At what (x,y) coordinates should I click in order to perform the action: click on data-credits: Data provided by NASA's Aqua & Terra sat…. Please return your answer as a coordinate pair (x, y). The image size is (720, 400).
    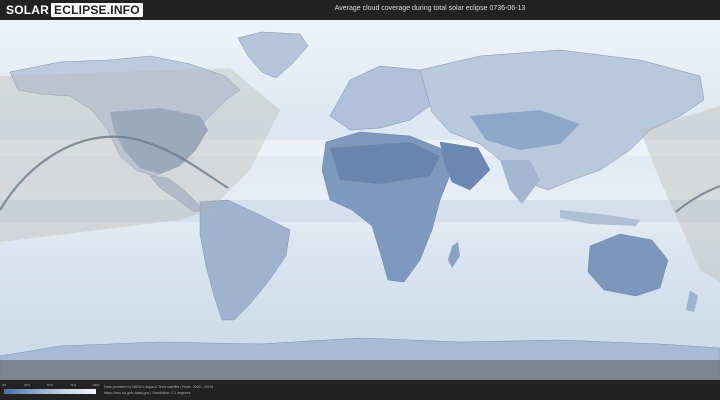
    Looking at the image, I should click on (158, 390).